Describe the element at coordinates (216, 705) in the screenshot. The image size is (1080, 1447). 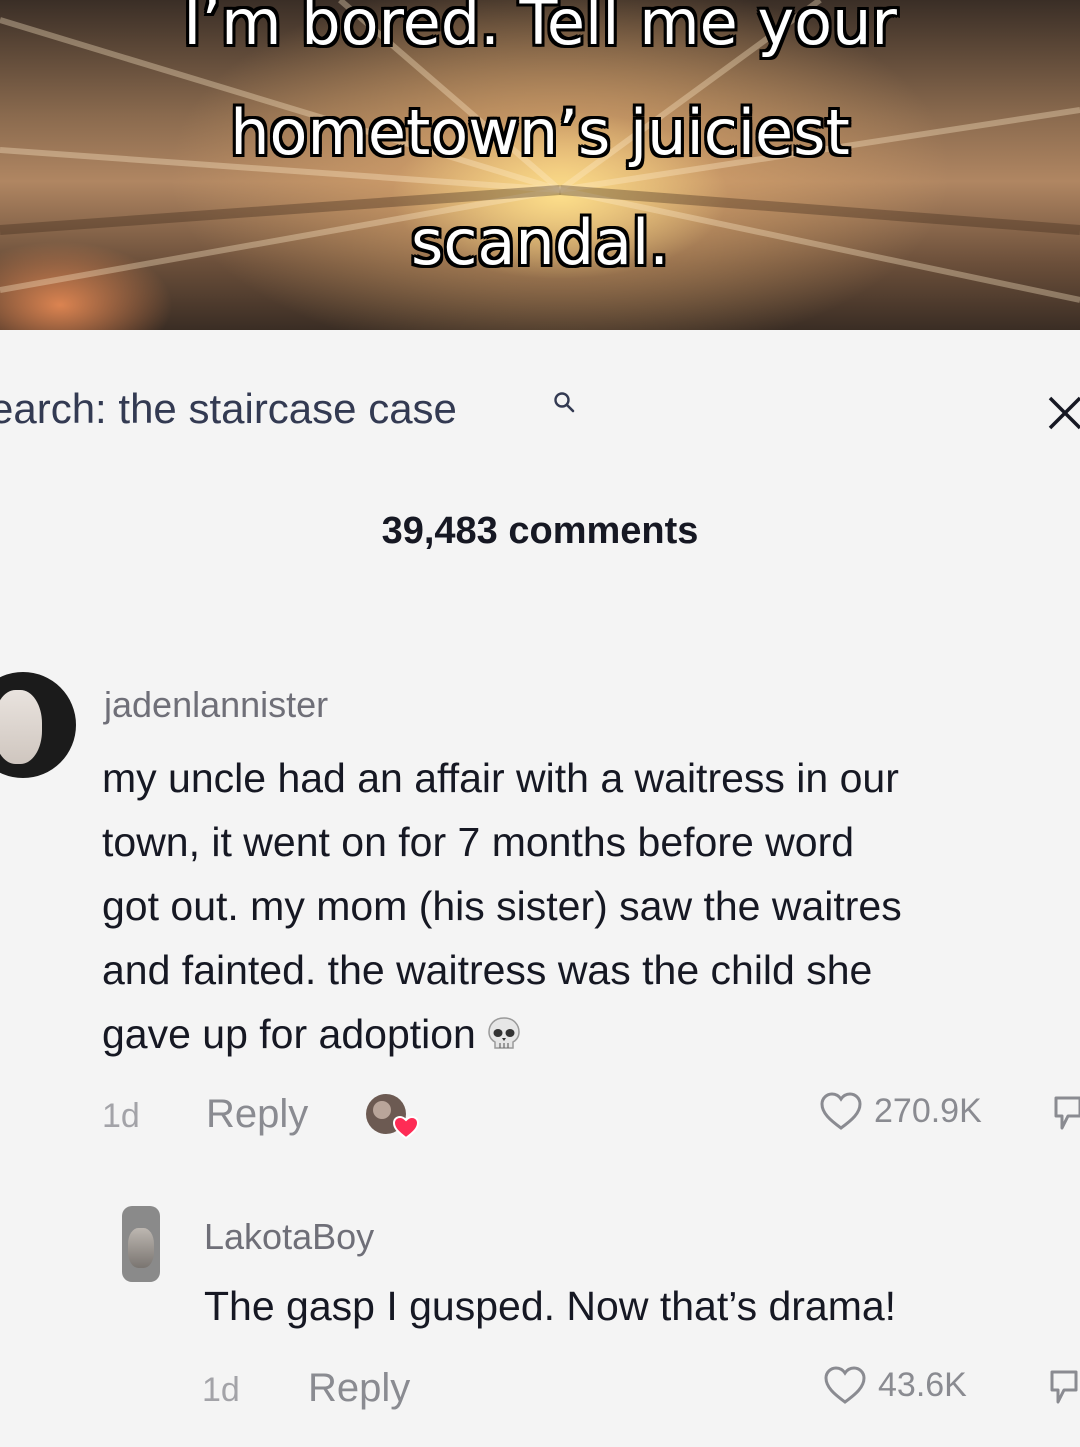
I see `comment-username: jadenlannister` at that location.